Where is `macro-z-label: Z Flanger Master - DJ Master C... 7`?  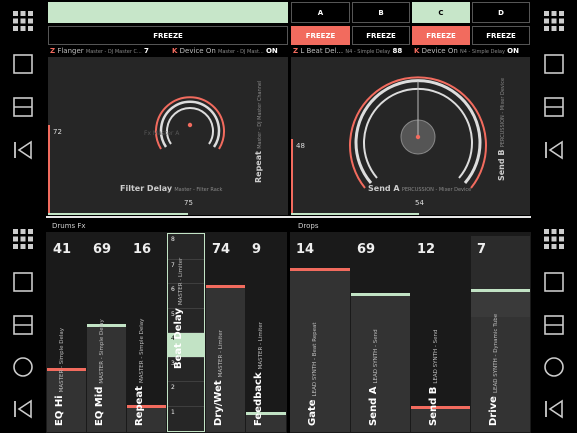
macro-z-label: Z Flanger Master - DJ Master C... 7 is located at coordinates (99, 51).